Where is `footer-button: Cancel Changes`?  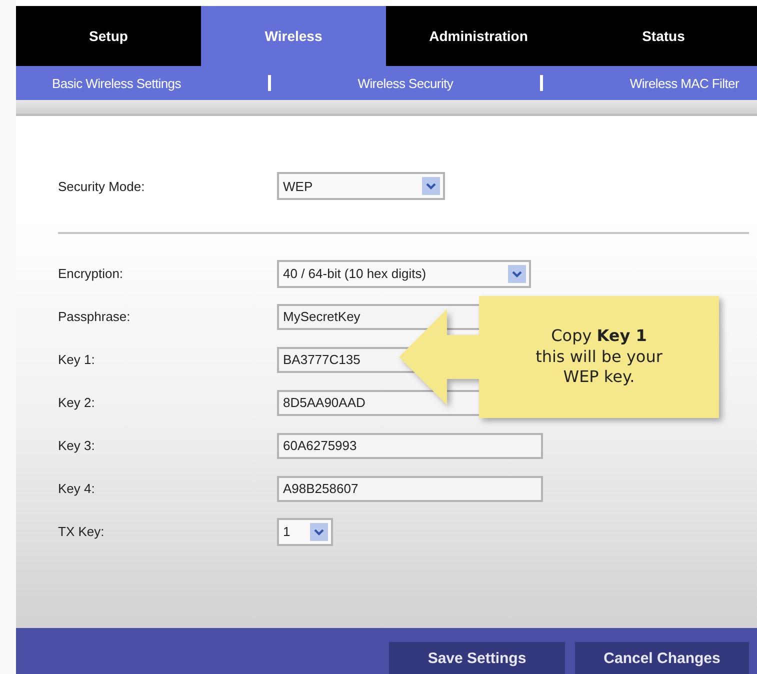 footer-button: Cancel Changes is located at coordinates (662, 658).